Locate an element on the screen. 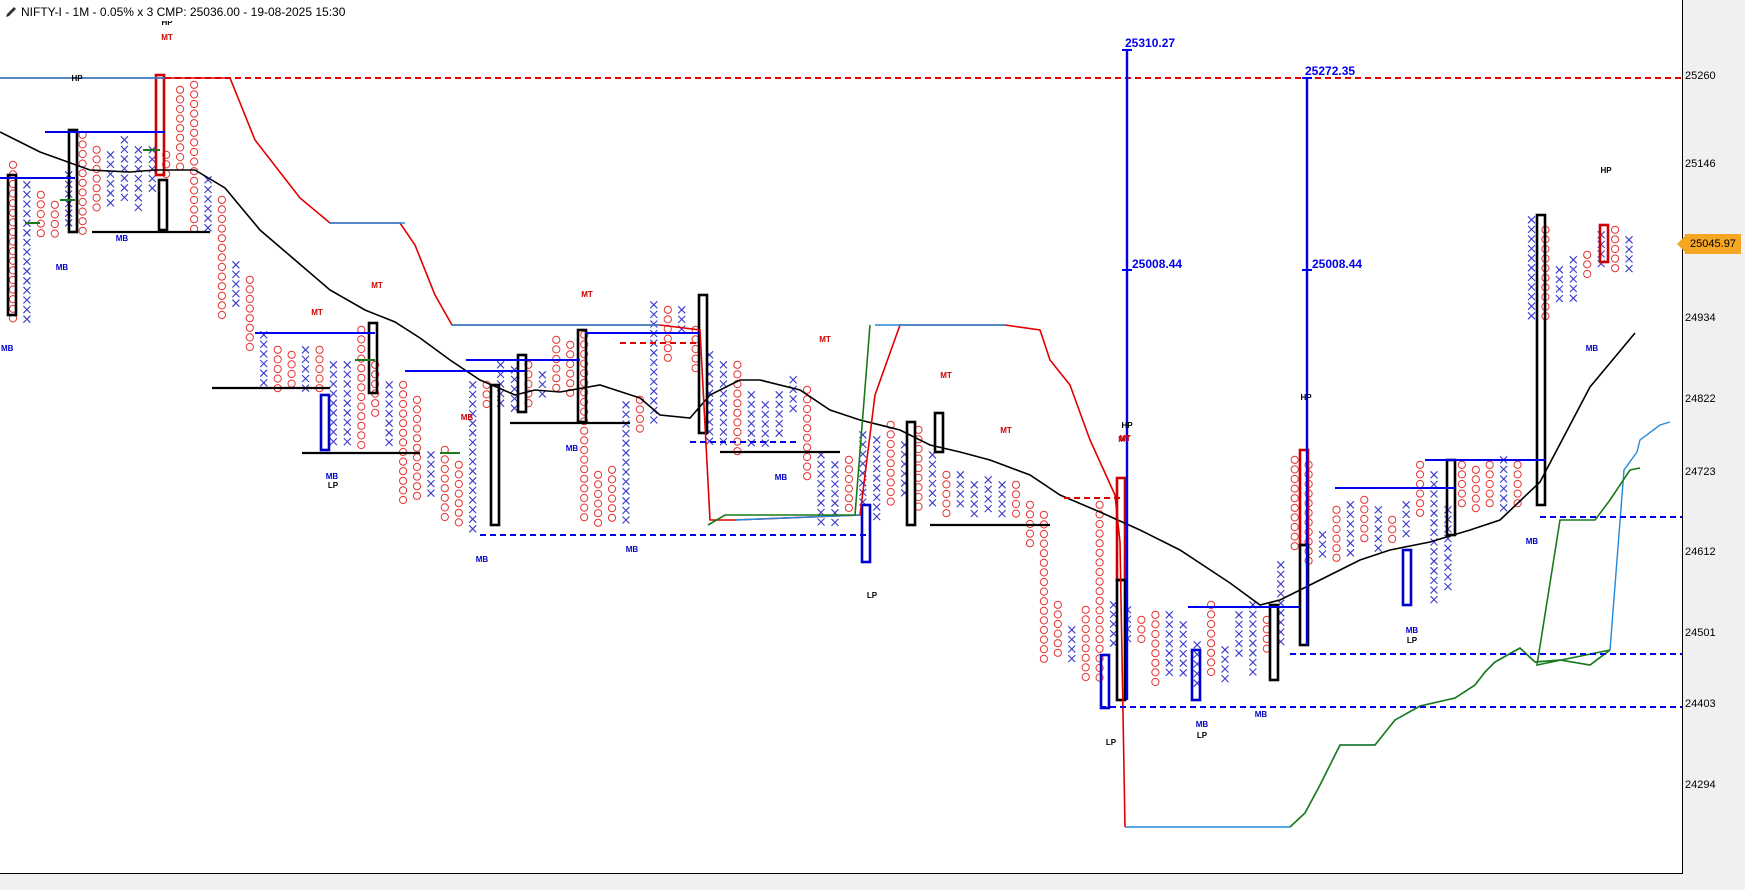 Image resolution: width=1745 pixels, height=890 pixels. highlight-box is located at coordinates (1541, 360).